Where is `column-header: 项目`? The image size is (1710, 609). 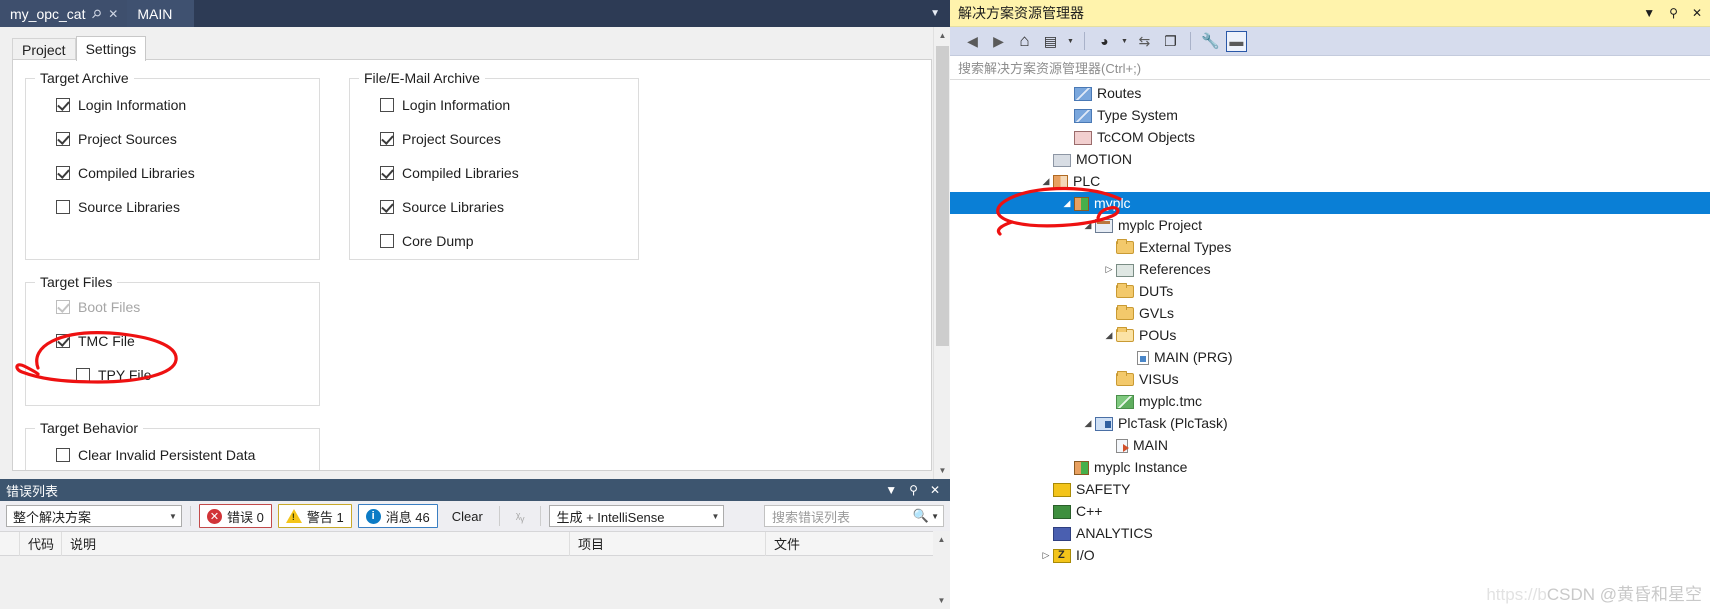 column-header: 项目 is located at coordinates (668, 543).